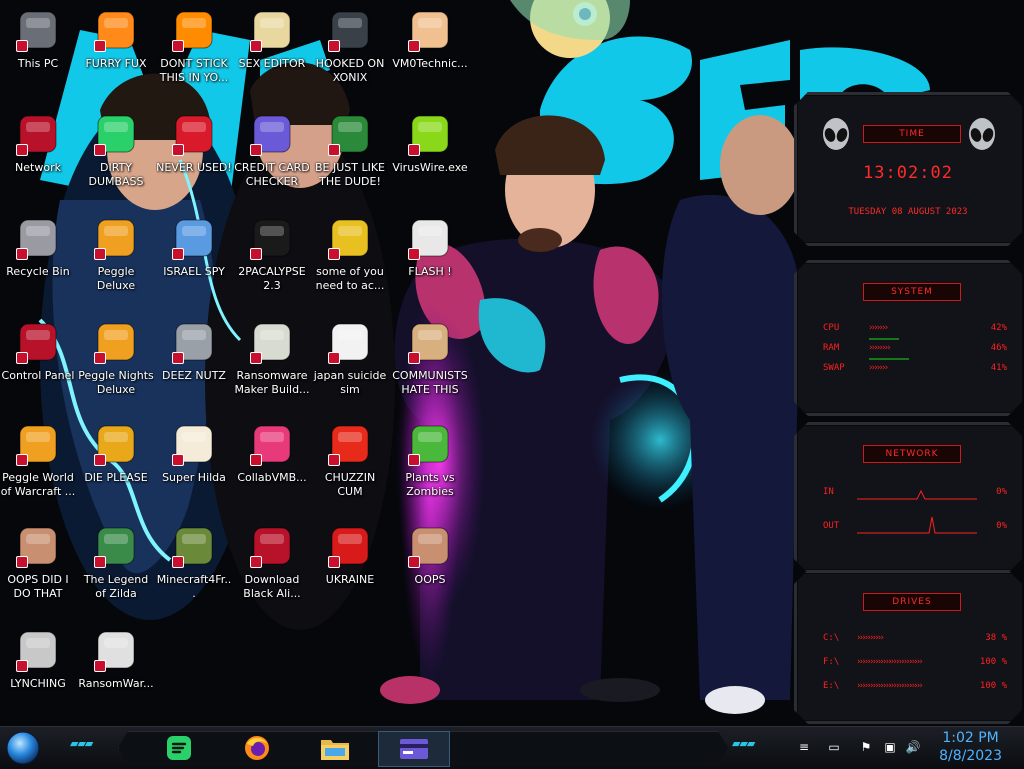  I want to click on taskbar-clock: 1:02 PM 8/8/2023, so click(970, 747).